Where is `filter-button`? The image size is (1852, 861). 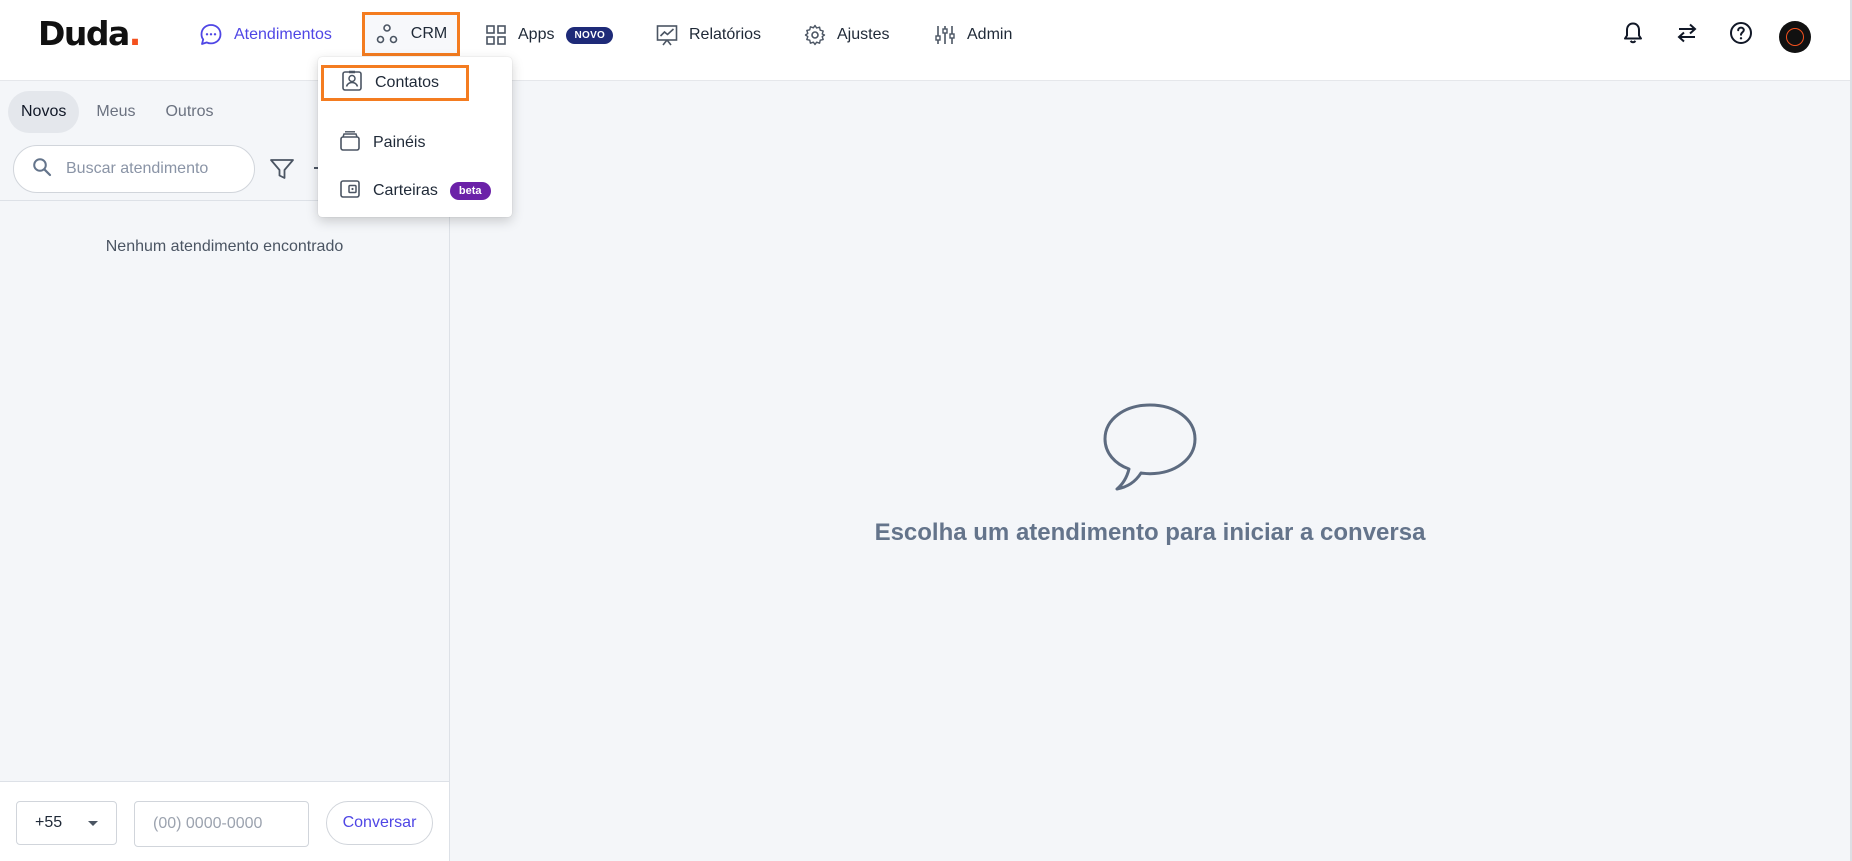
filter-button is located at coordinates (282, 171).